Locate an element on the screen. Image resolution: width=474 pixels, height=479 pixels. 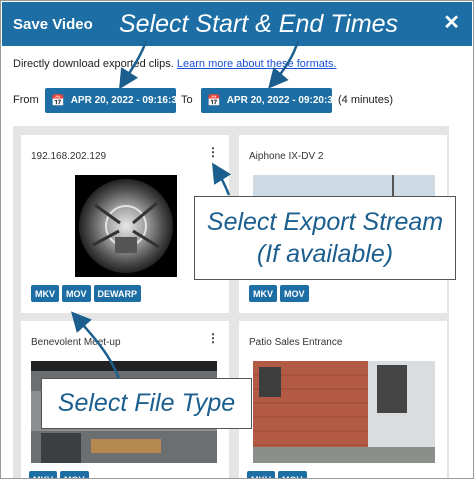
close-icon: ✕ is located at coordinates (451, 23).